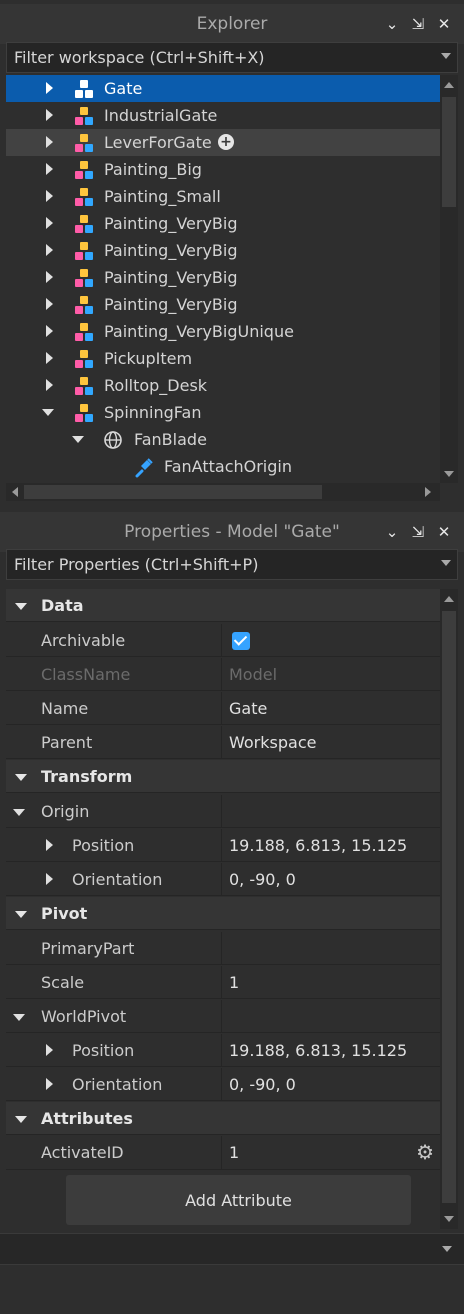 Image resolution: width=464 pixels, height=1314 pixels. I want to click on property-value: Gate, so click(248, 708).